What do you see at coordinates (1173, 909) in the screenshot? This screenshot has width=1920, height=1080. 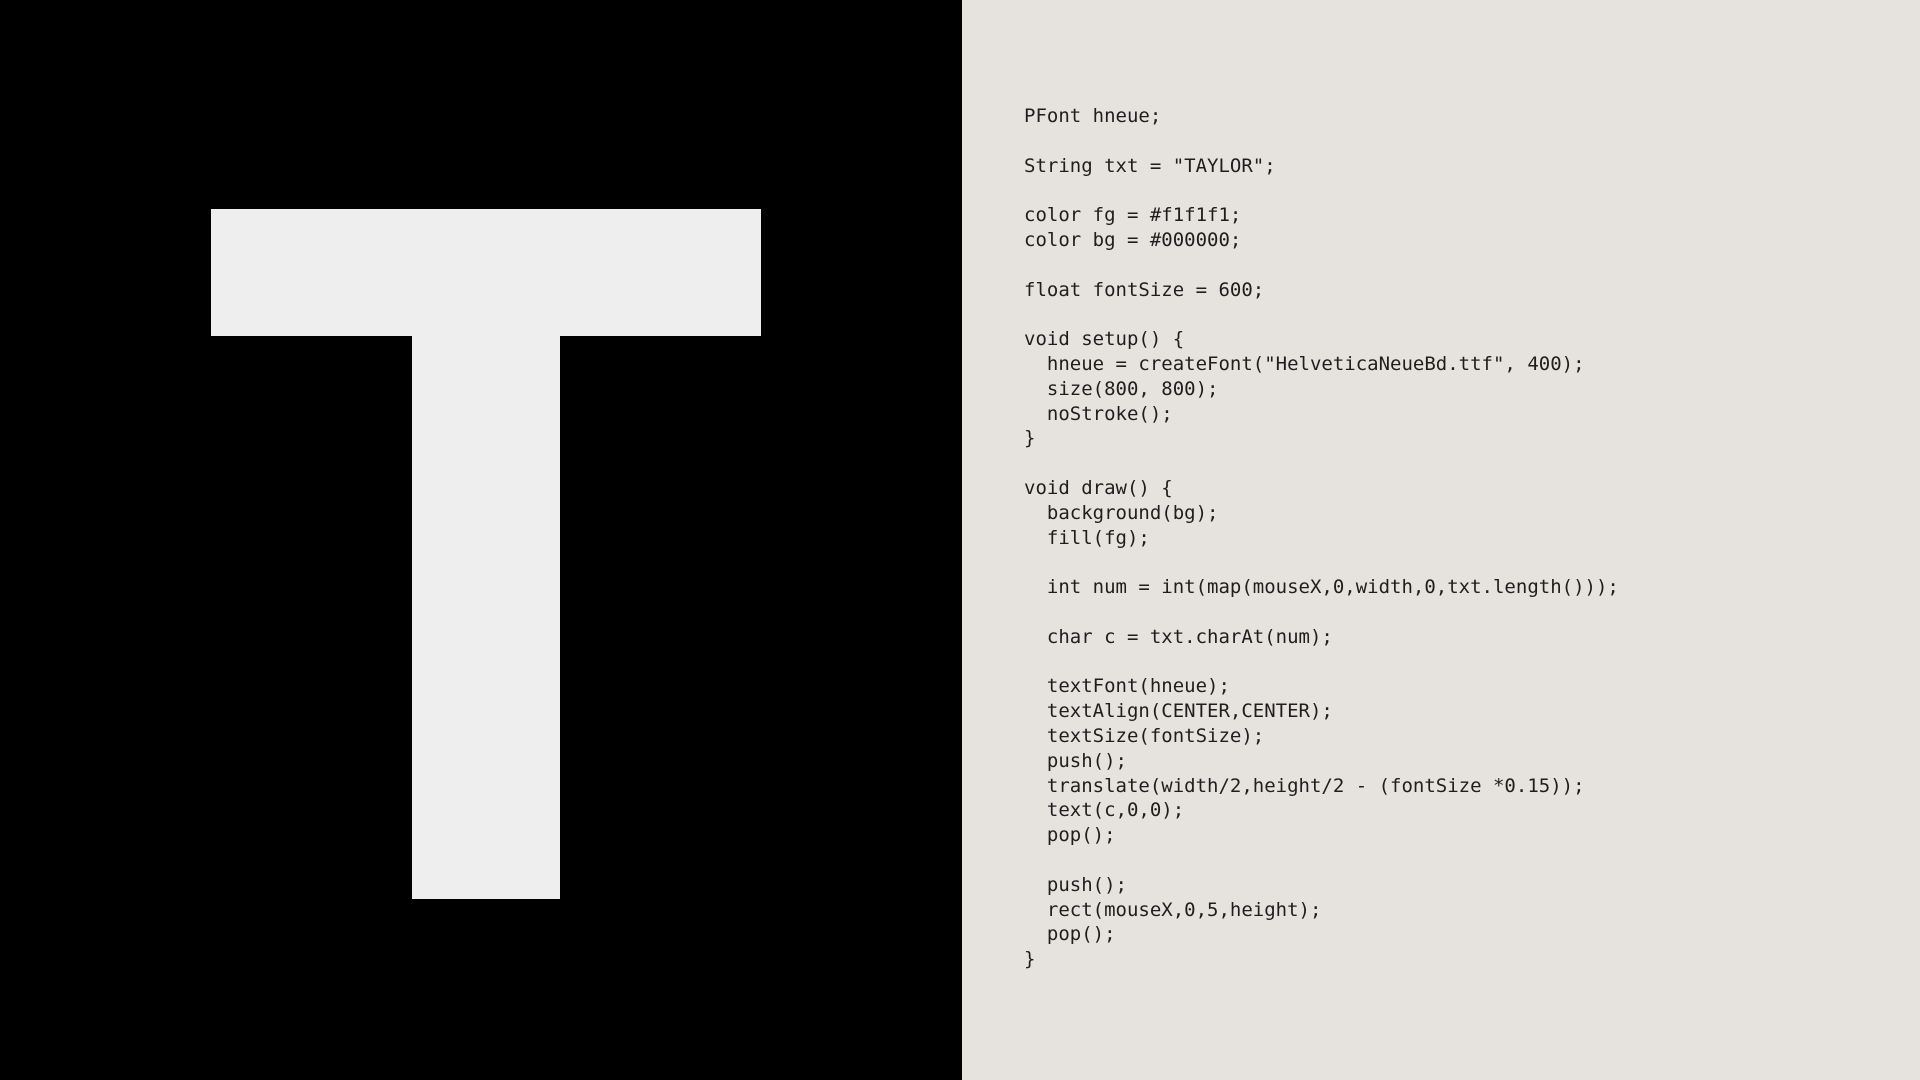 I see `code-line: rect(mouseX,0,5,height);` at bounding box center [1173, 909].